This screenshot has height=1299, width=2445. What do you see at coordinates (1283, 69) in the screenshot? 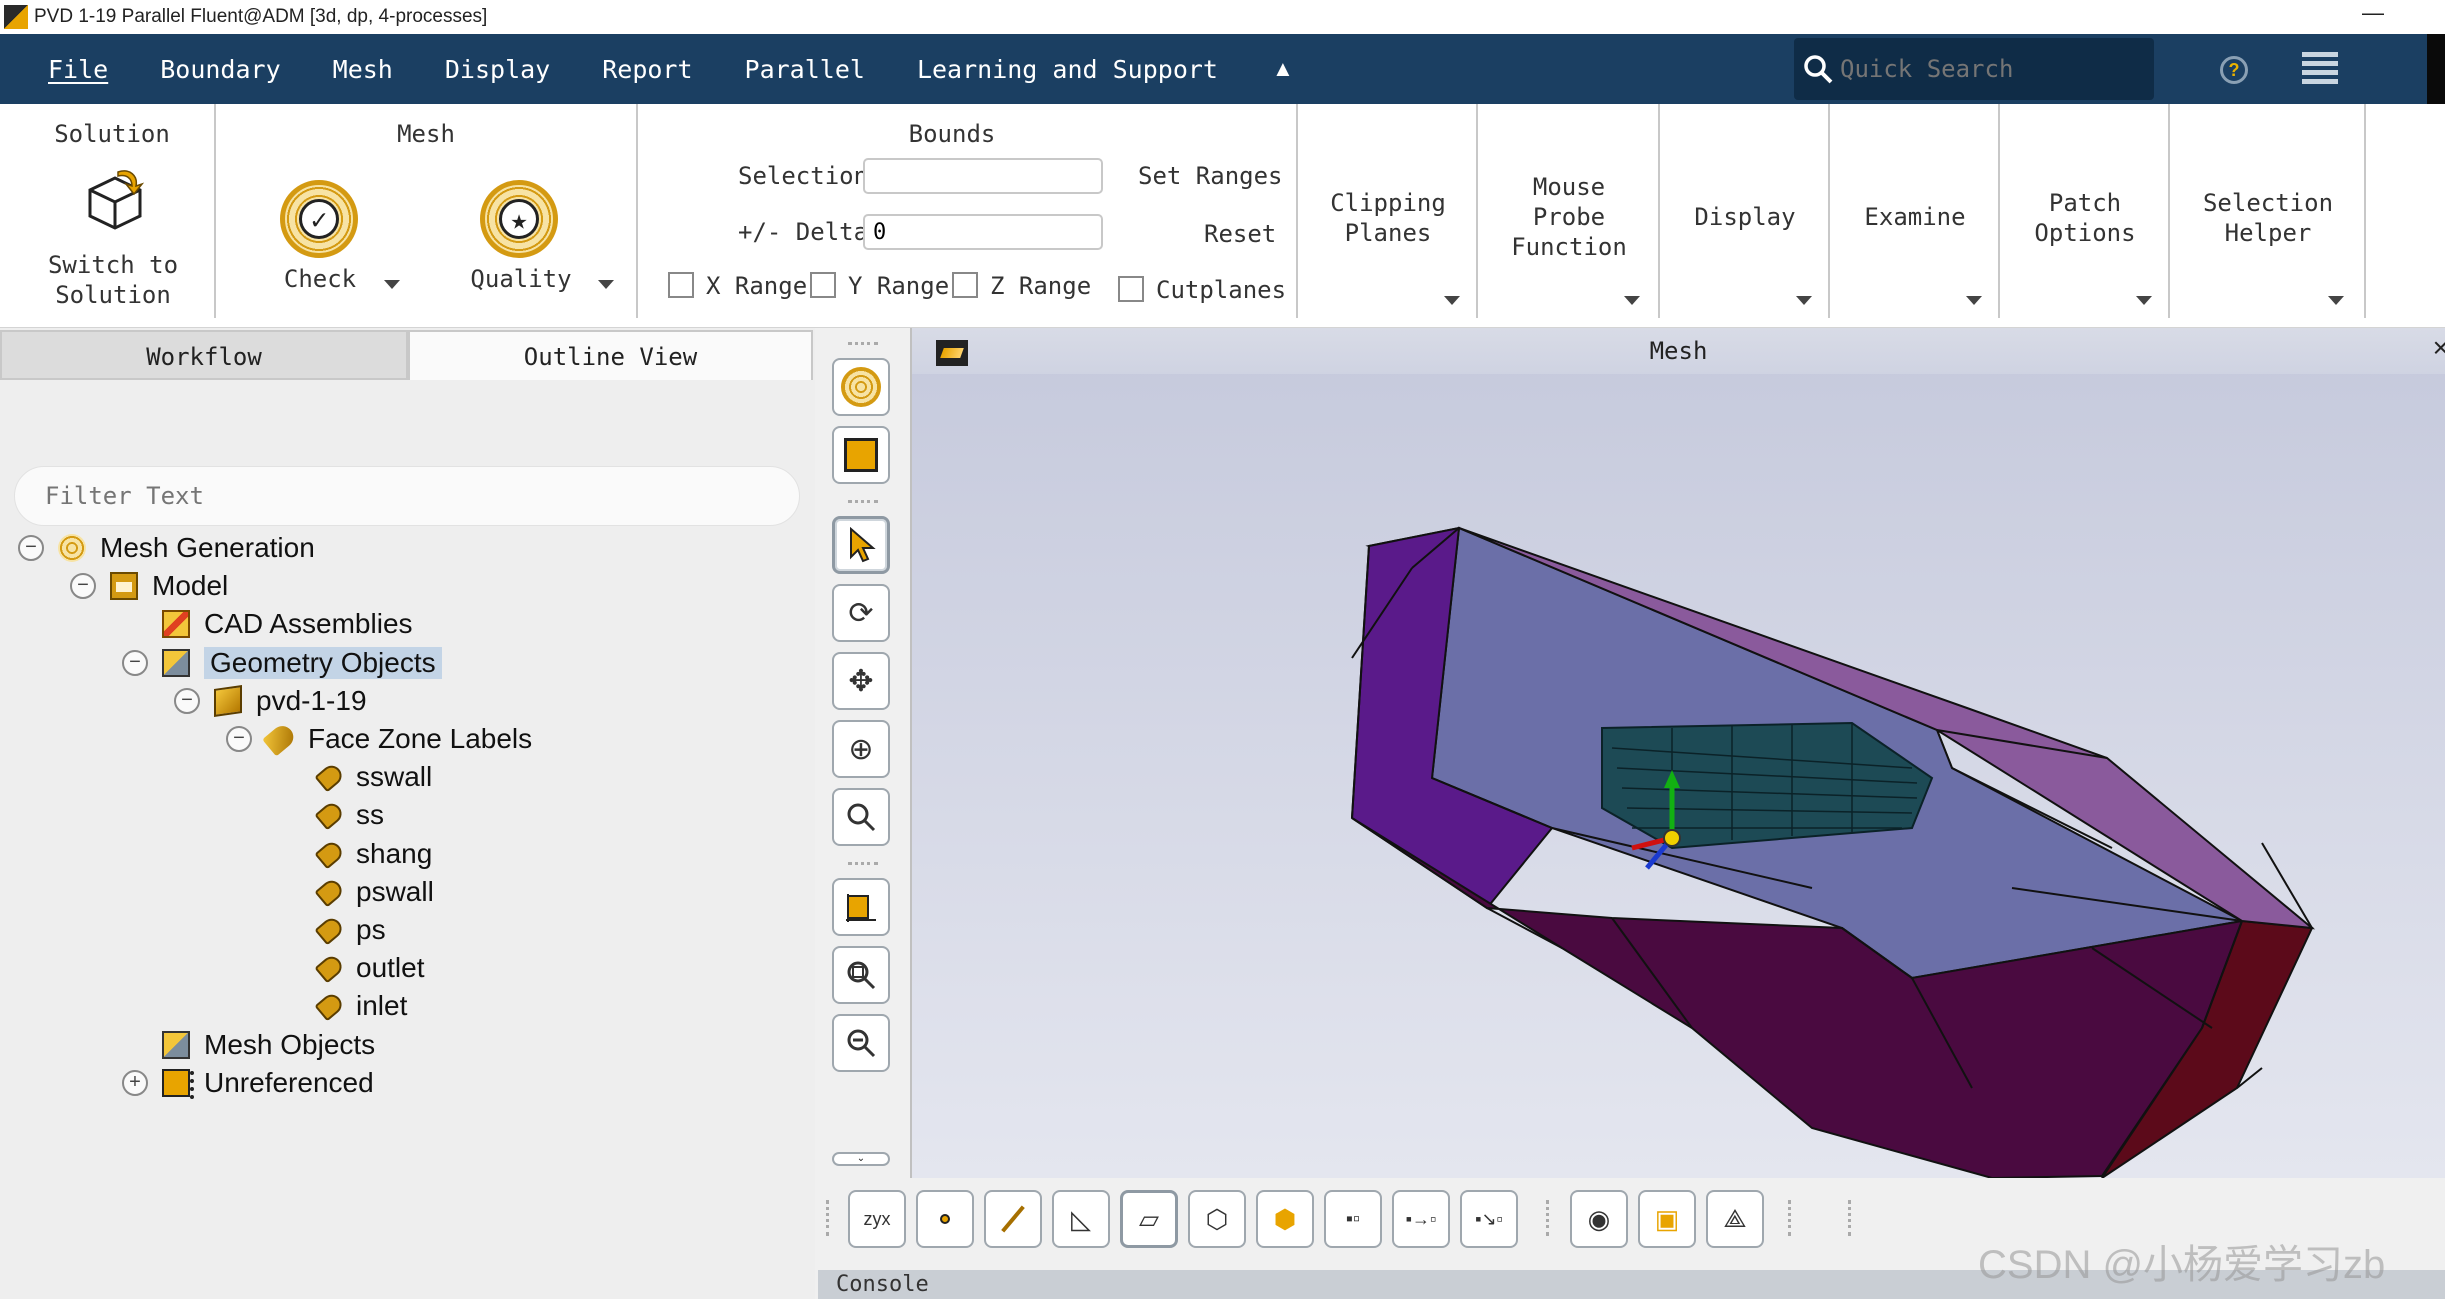
I see `caret-up-icon: ▲` at bounding box center [1283, 69].